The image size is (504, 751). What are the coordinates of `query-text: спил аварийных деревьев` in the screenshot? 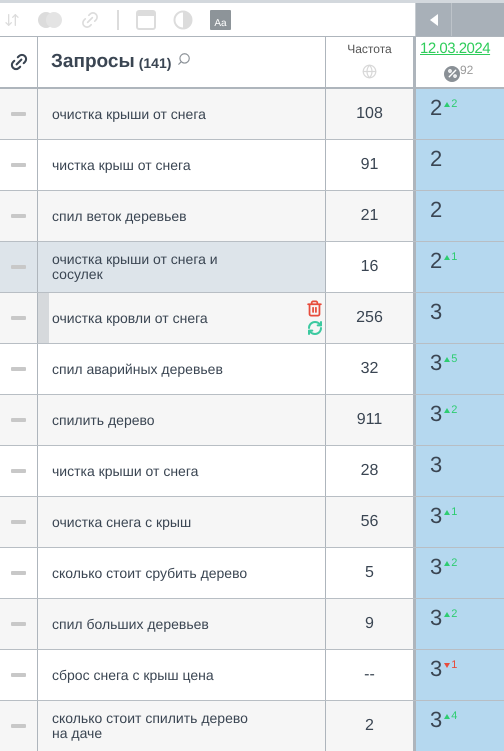 It's located at (137, 369).